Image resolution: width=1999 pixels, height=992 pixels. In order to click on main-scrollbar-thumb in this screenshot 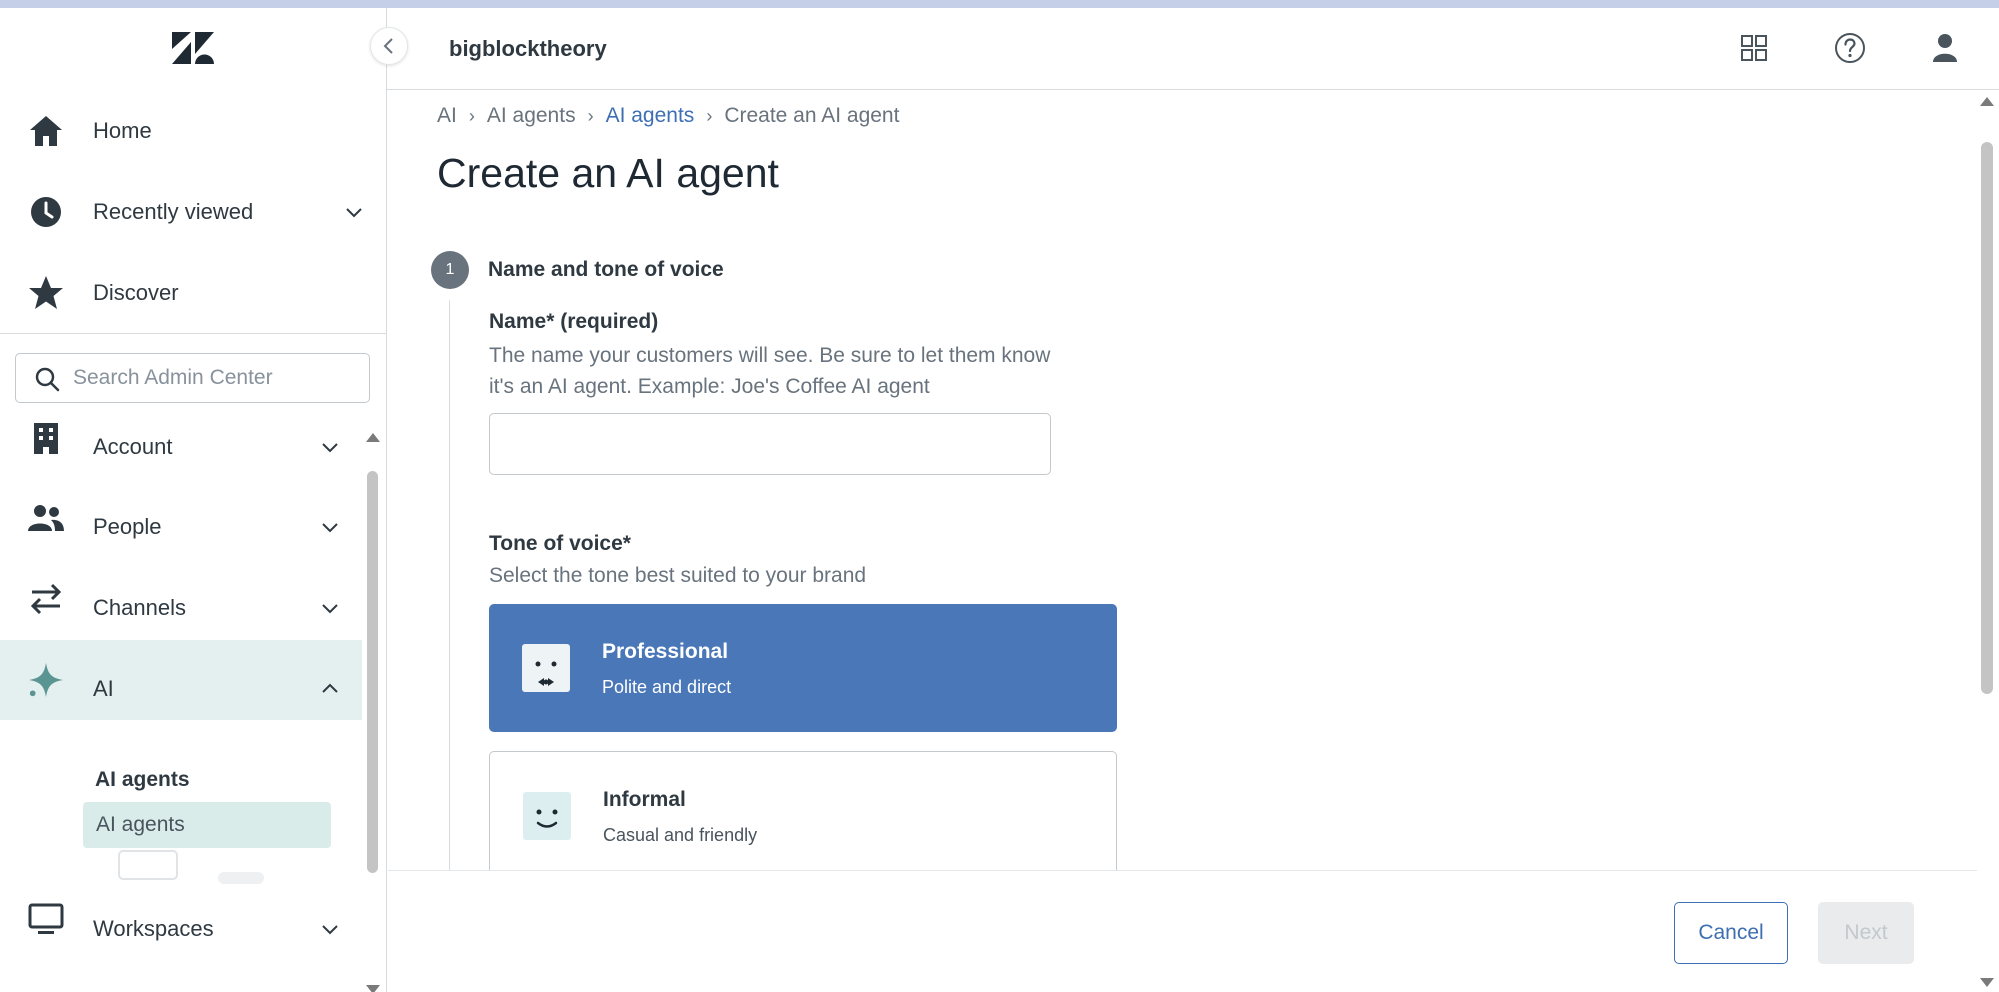, I will do `click(1987, 418)`.